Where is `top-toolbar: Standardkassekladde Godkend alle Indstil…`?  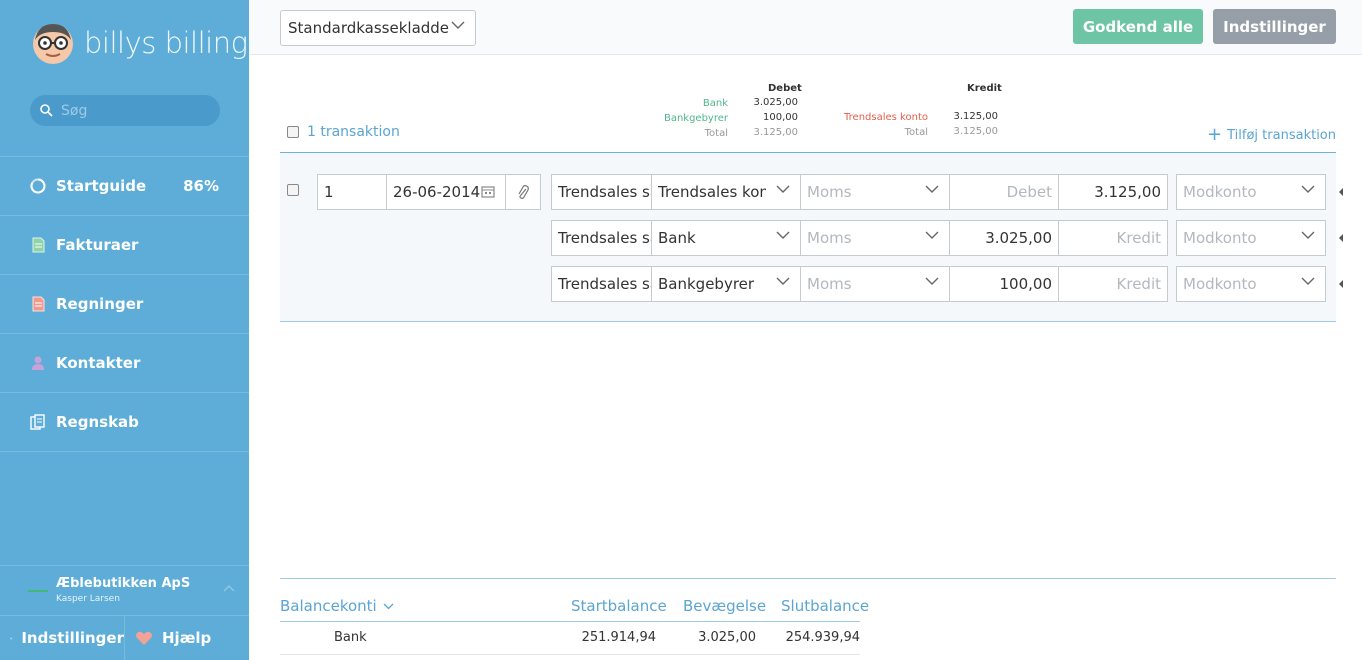 top-toolbar: Standardkassekladde Godkend alle Indstil… is located at coordinates (806, 27).